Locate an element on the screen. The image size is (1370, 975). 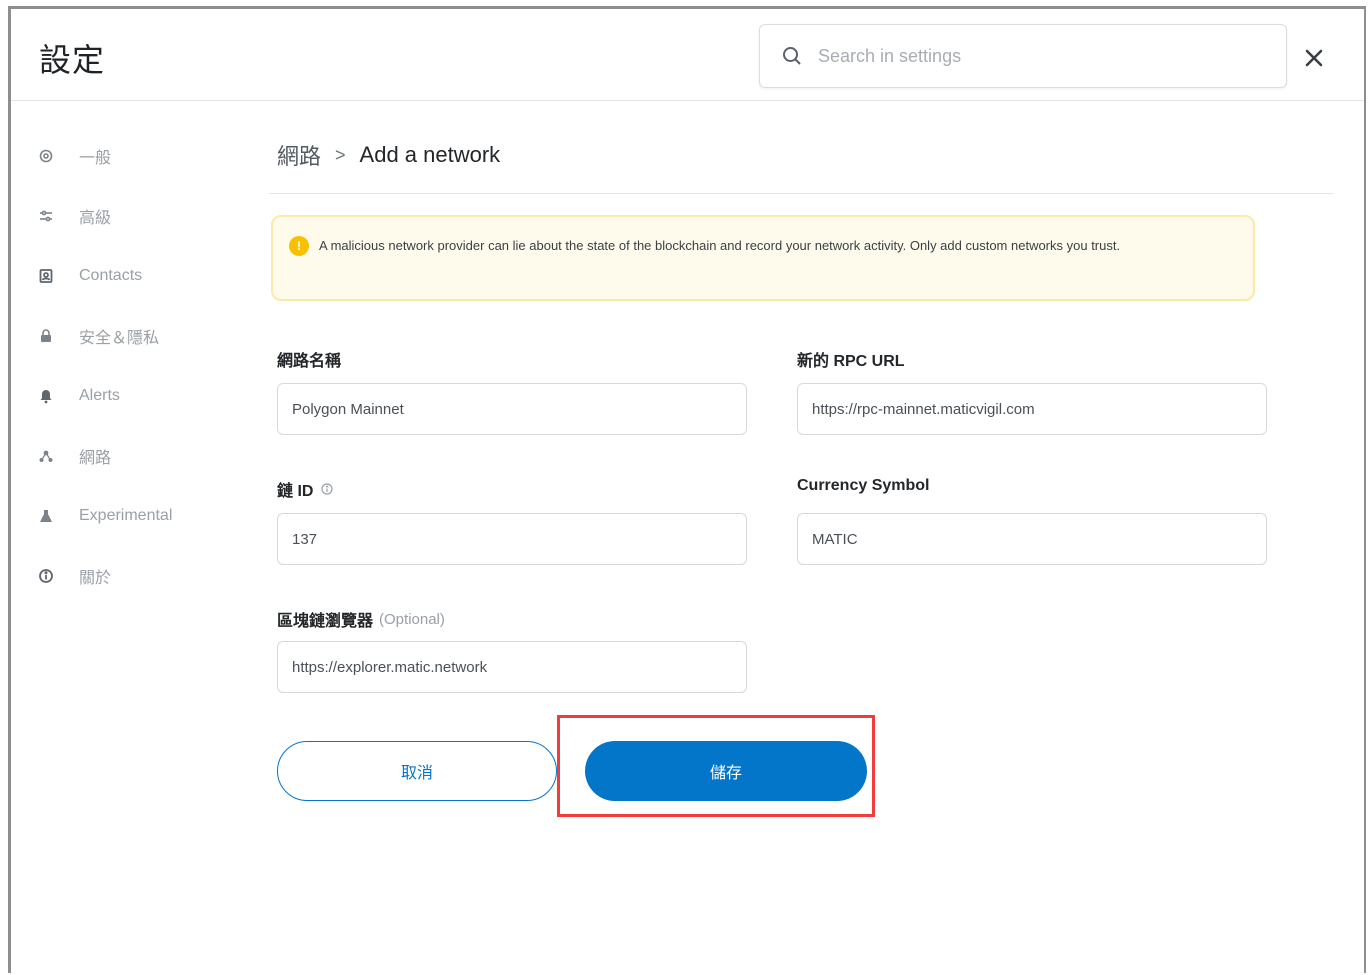
sidebar-item-label: Alerts is located at coordinates (99, 395).